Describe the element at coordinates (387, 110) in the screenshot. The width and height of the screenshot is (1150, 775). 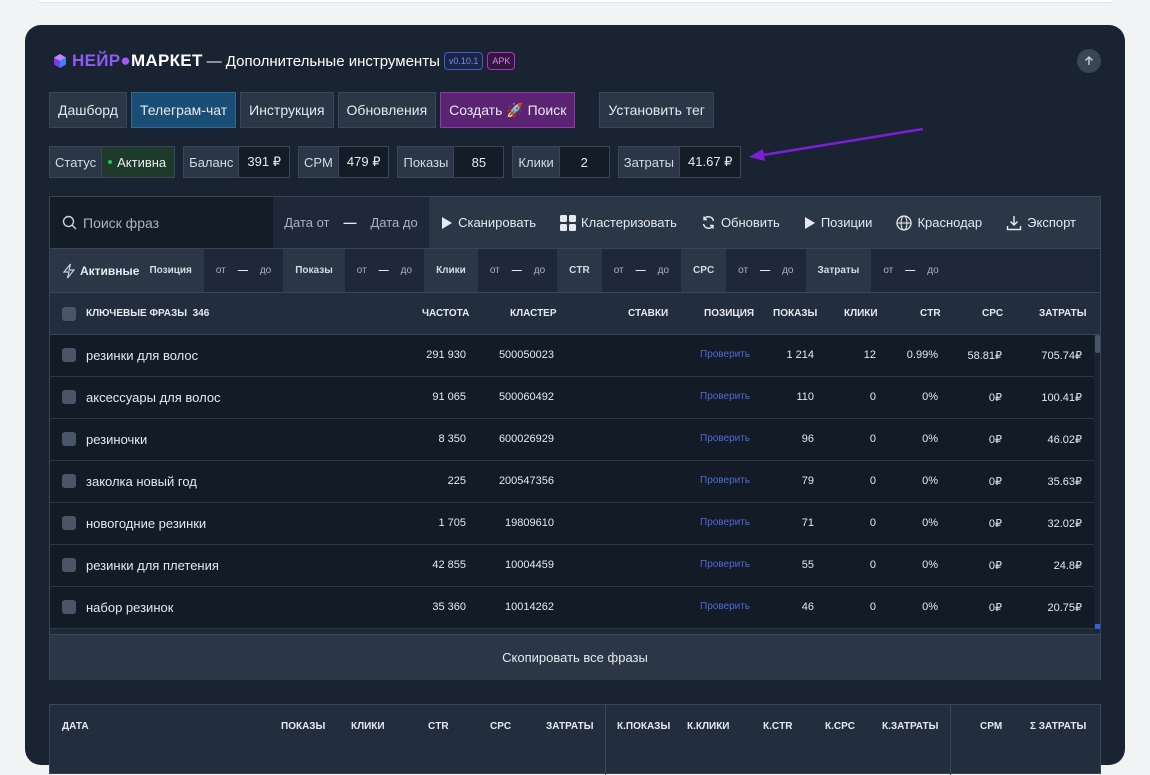
I see `updates-button: Обновления` at that location.